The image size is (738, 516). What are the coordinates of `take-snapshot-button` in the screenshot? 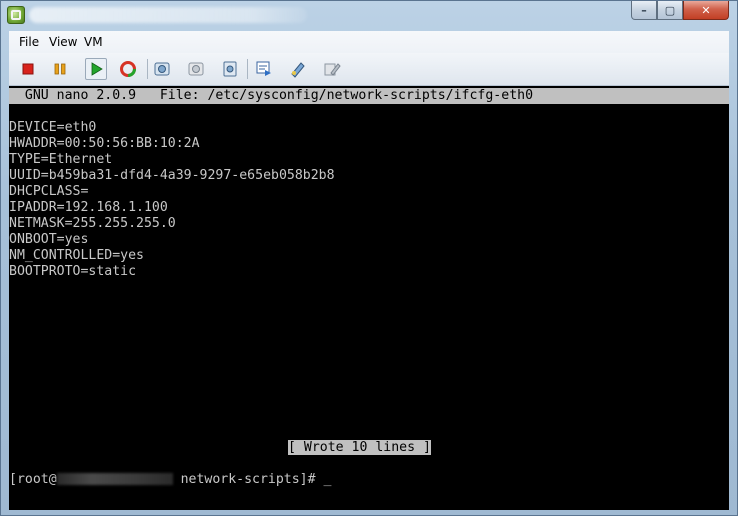 It's located at (162, 69).